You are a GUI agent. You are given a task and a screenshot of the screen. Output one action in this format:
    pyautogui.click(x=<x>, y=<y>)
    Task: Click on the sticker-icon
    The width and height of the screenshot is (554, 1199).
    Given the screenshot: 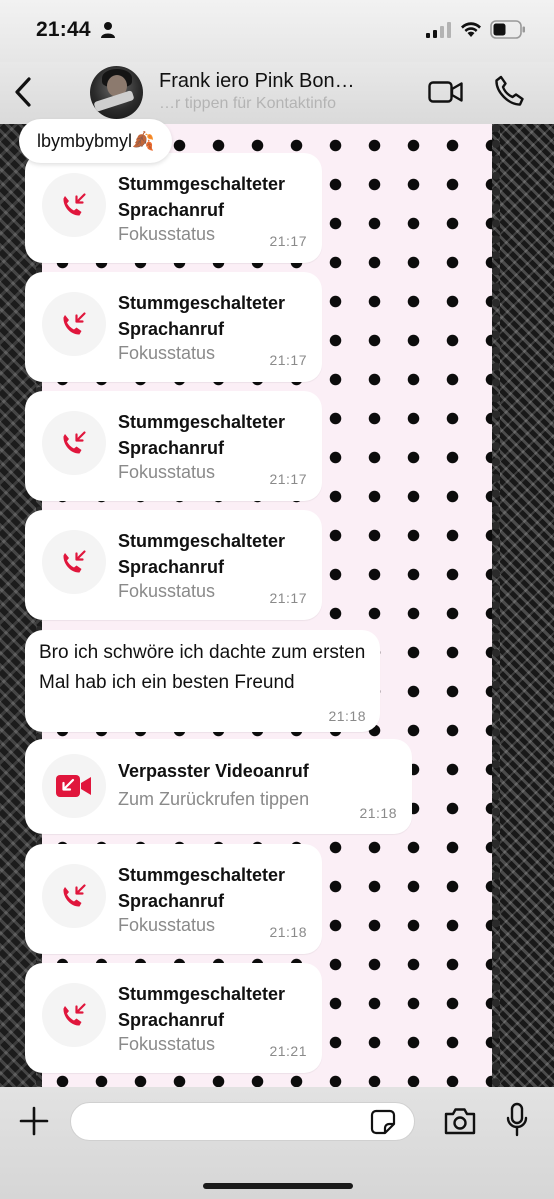 What is the action you would take?
    pyautogui.click(x=383, y=1122)
    